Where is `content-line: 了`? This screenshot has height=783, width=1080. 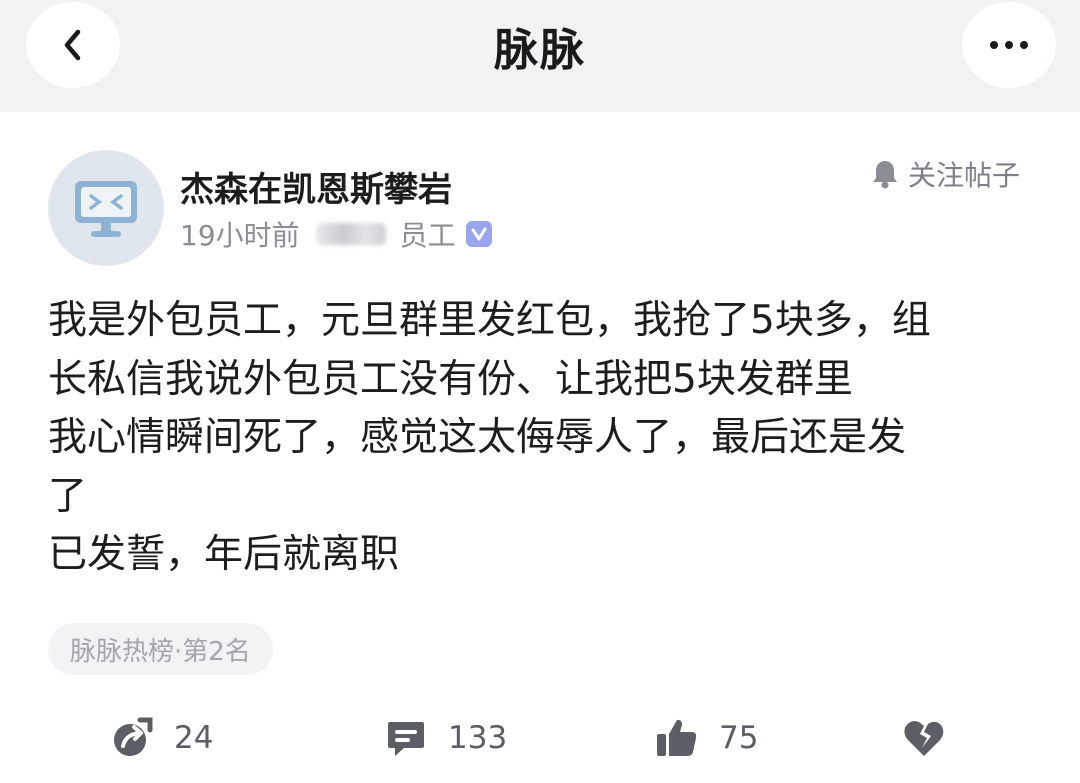 content-line: 了 is located at coordinates (68, 496).